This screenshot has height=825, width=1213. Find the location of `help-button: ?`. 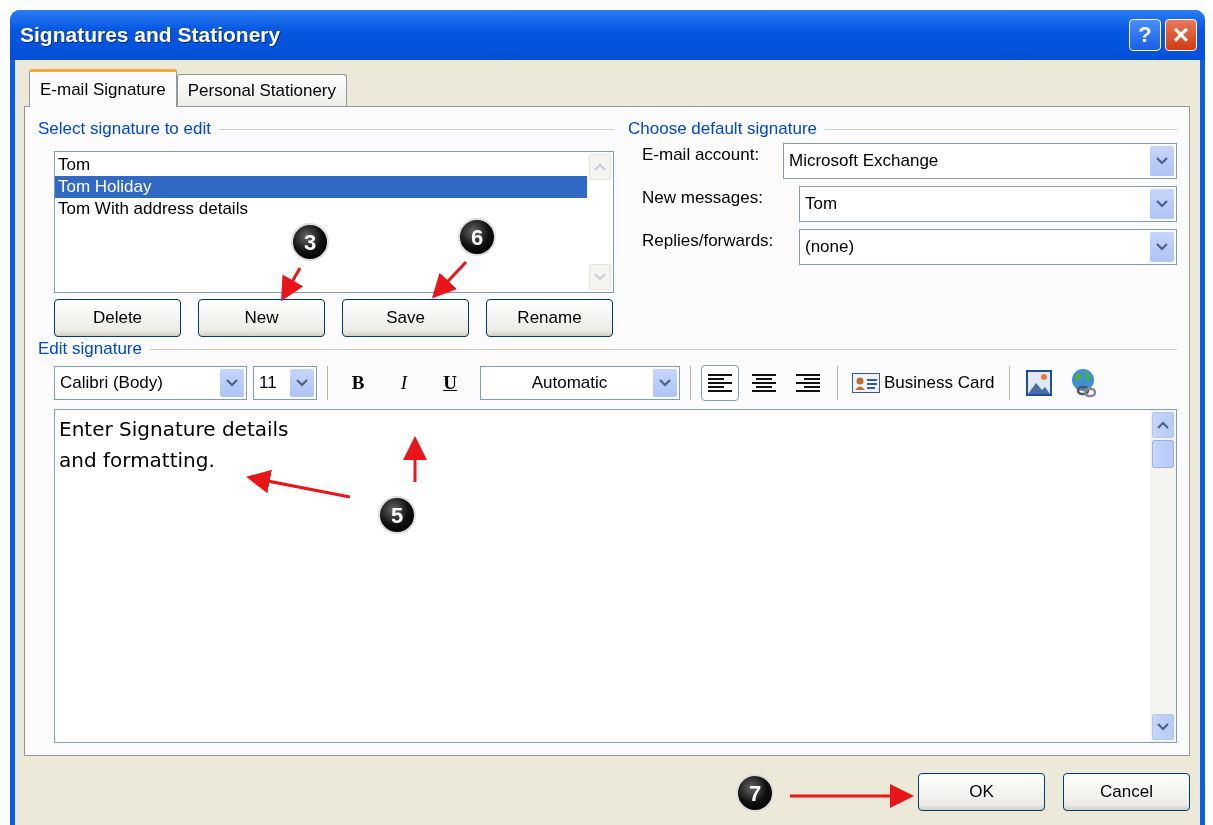

help-button: ? is located at coordinates (1145, 35).